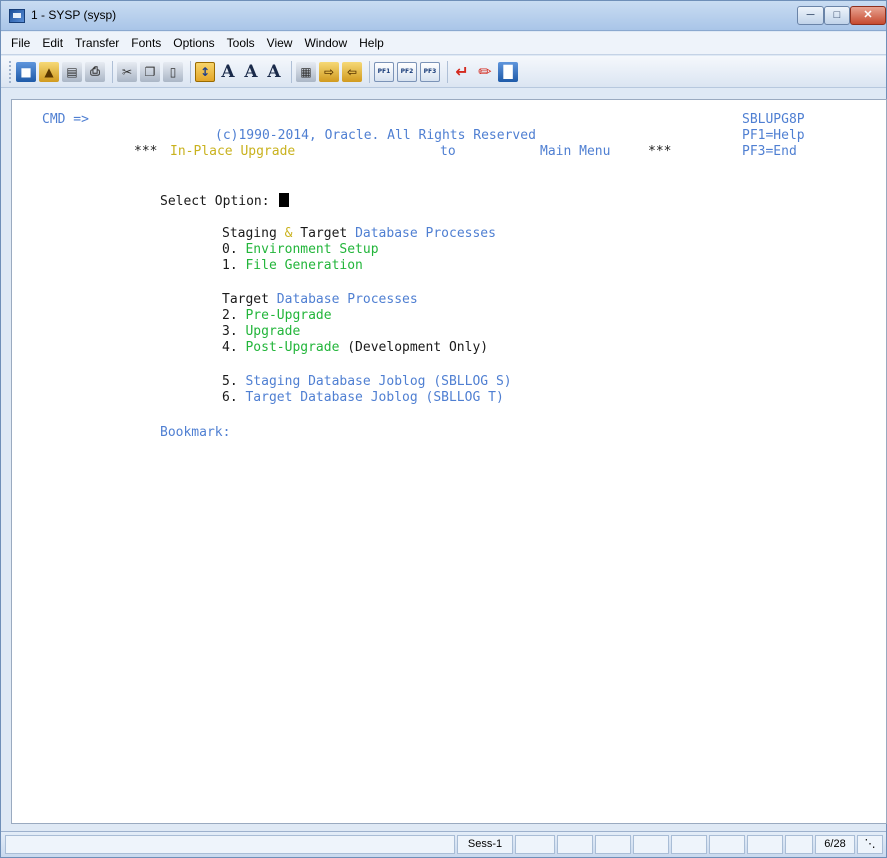  I want to click on option-3: 3. Upgrade, so click(261, 332).